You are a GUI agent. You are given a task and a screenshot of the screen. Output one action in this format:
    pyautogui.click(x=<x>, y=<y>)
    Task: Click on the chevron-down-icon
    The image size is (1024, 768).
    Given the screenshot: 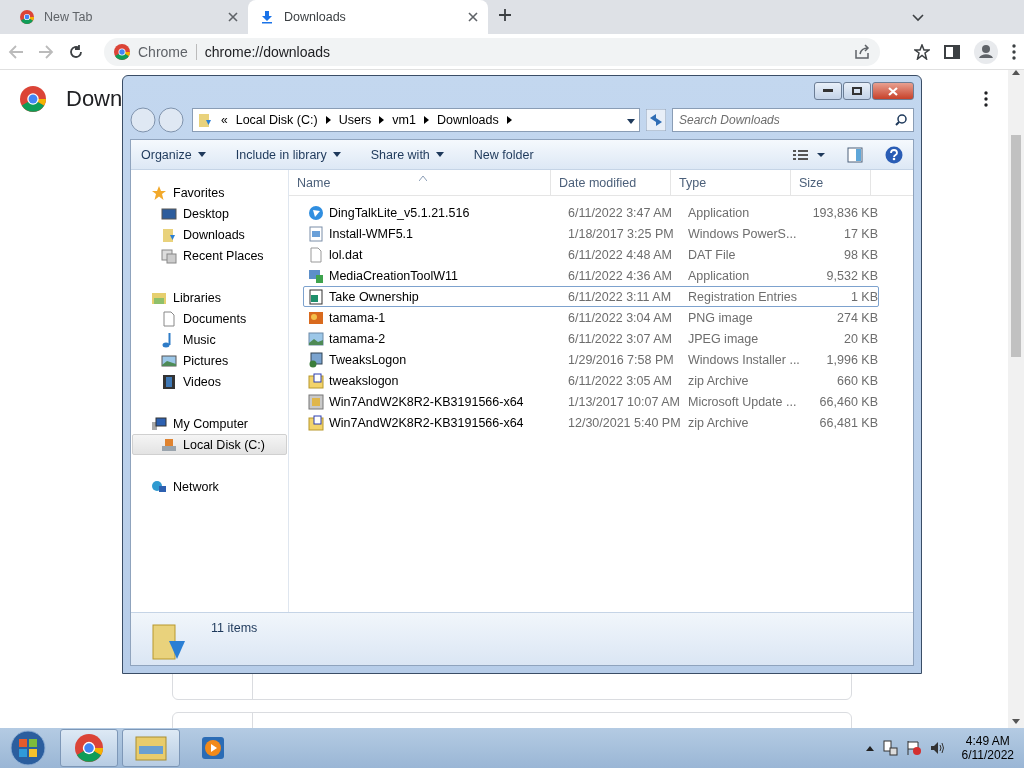 What is the action you would take?
    pyautogui.click(x=918, y=18)
    